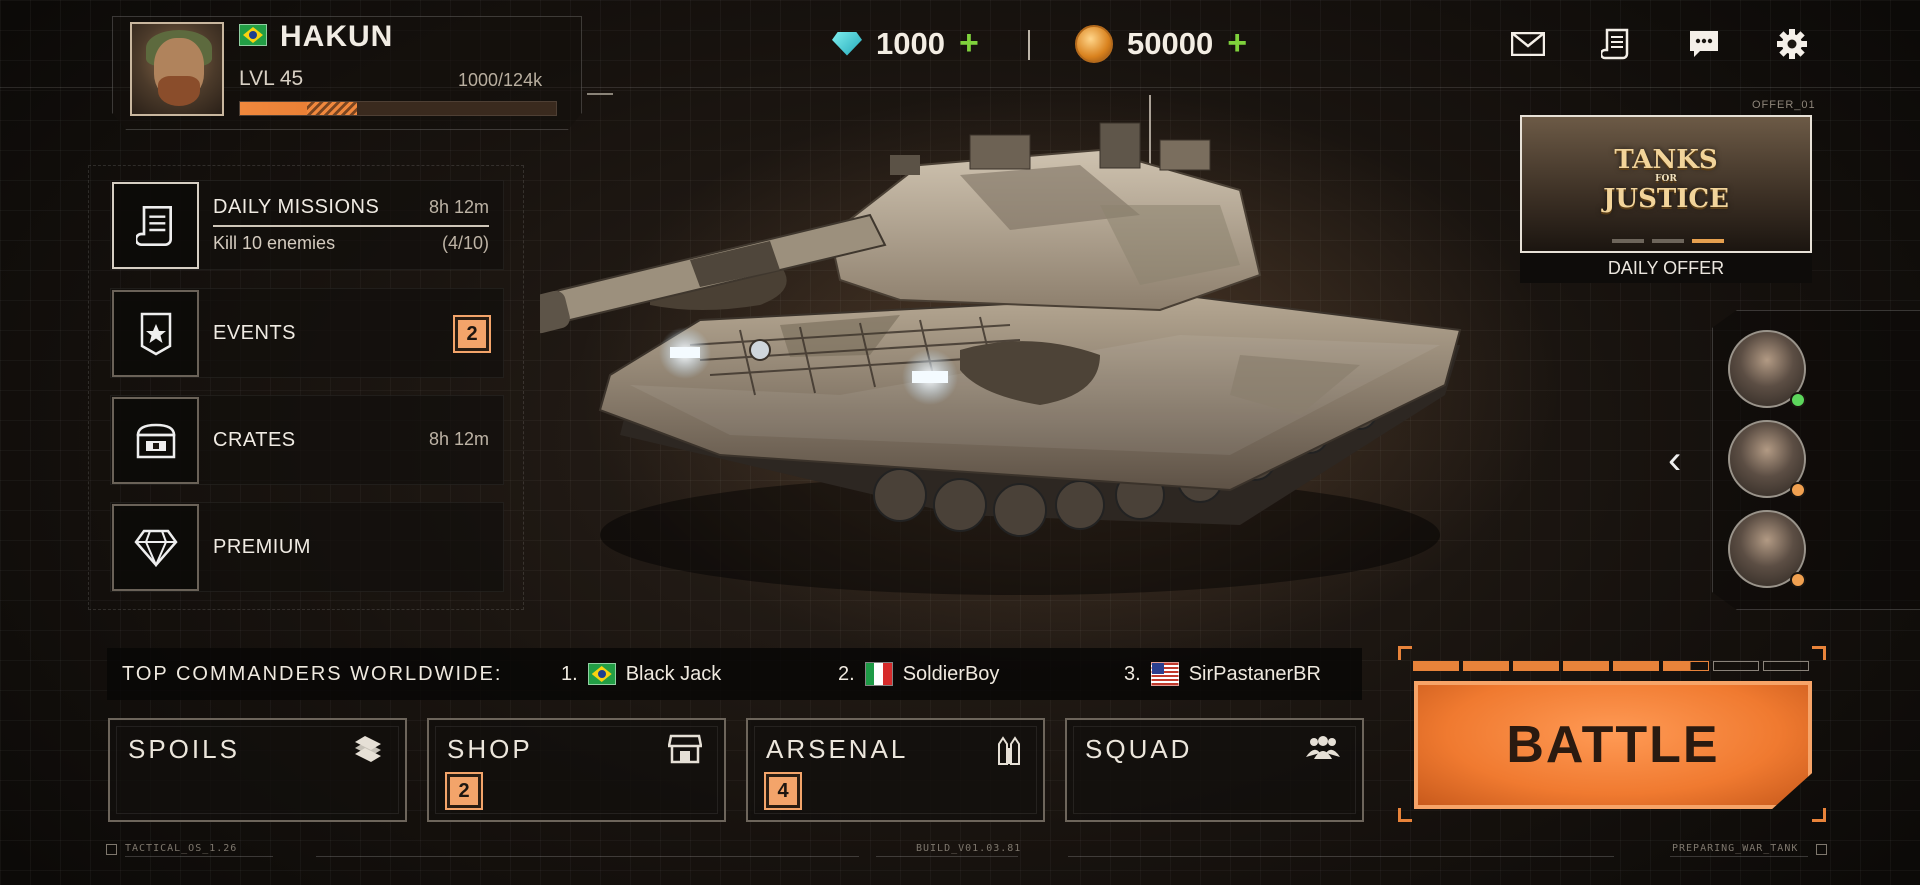 The height and width of the screenshot is (885, 1920). I want to click on footer-marker-right, so click(1821, 849).